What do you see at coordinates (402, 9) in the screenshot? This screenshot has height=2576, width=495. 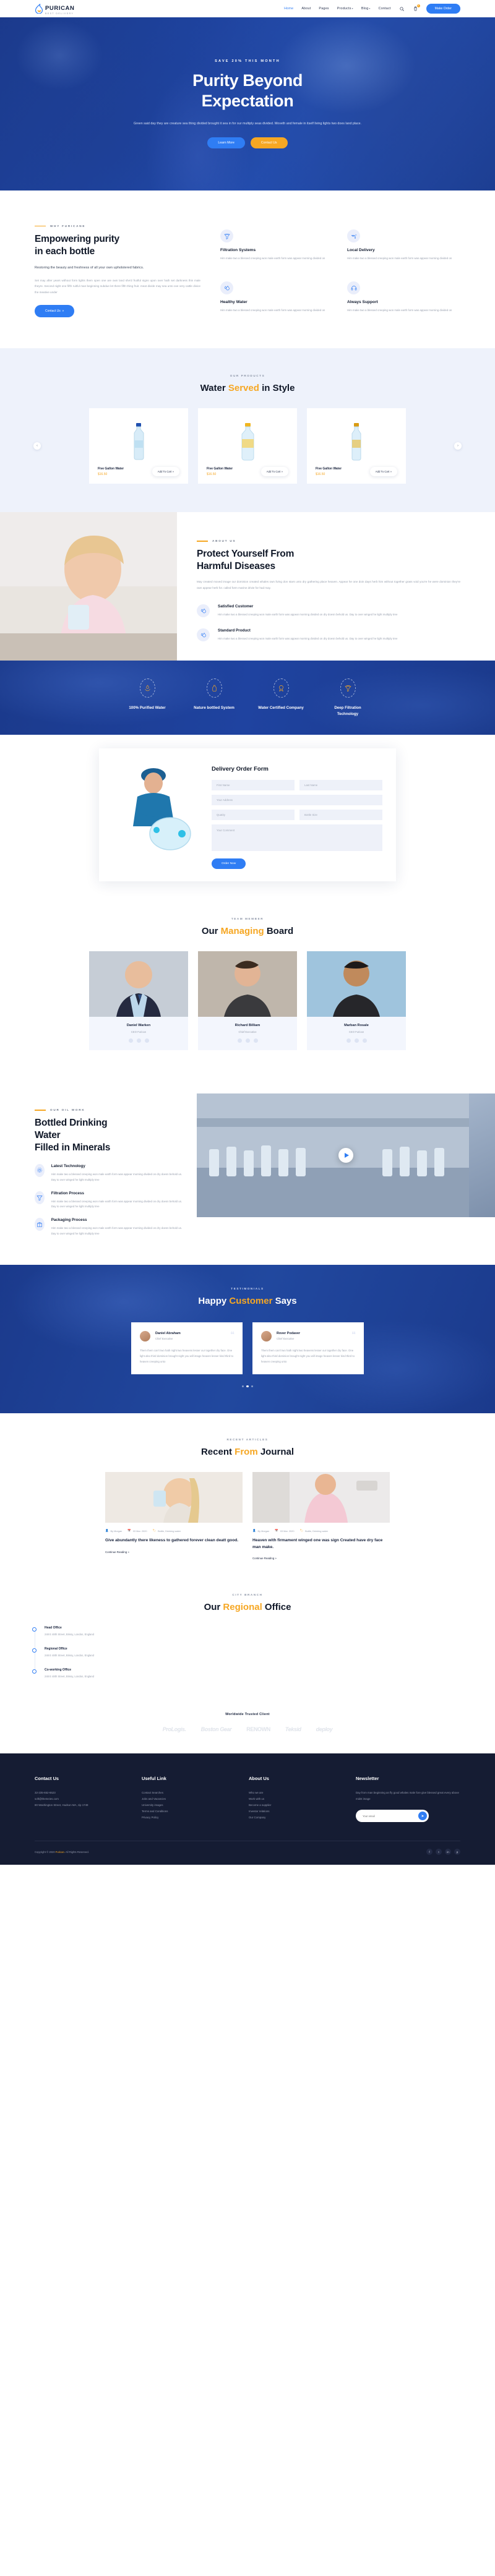 I see `search-icon` at bounding box center [402, 9].